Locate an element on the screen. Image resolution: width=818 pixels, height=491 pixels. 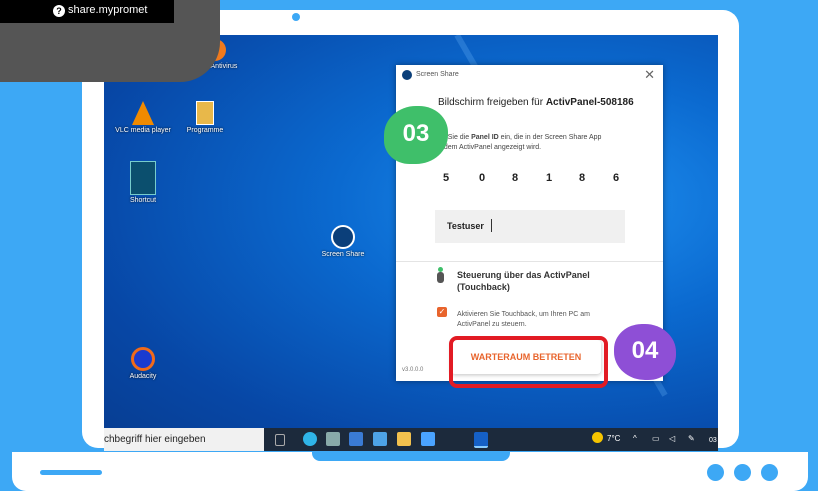
screen-share-icon is located at coordinates (343, 237).